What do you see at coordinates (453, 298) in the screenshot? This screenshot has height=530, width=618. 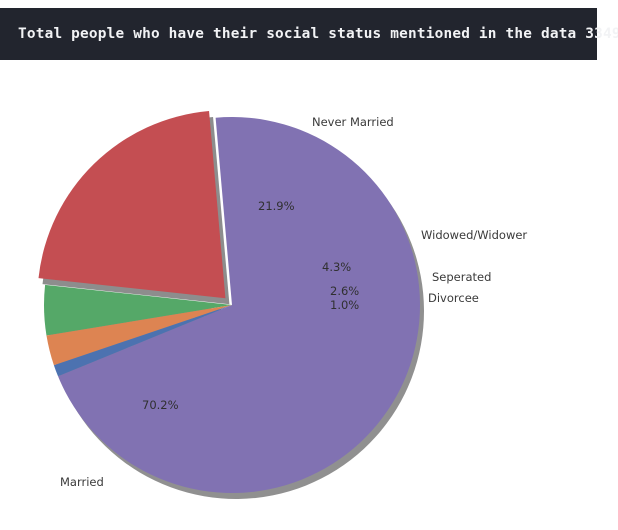 I see `pie-label-divorcee: Divorcee` at bounding box center [453, 298].